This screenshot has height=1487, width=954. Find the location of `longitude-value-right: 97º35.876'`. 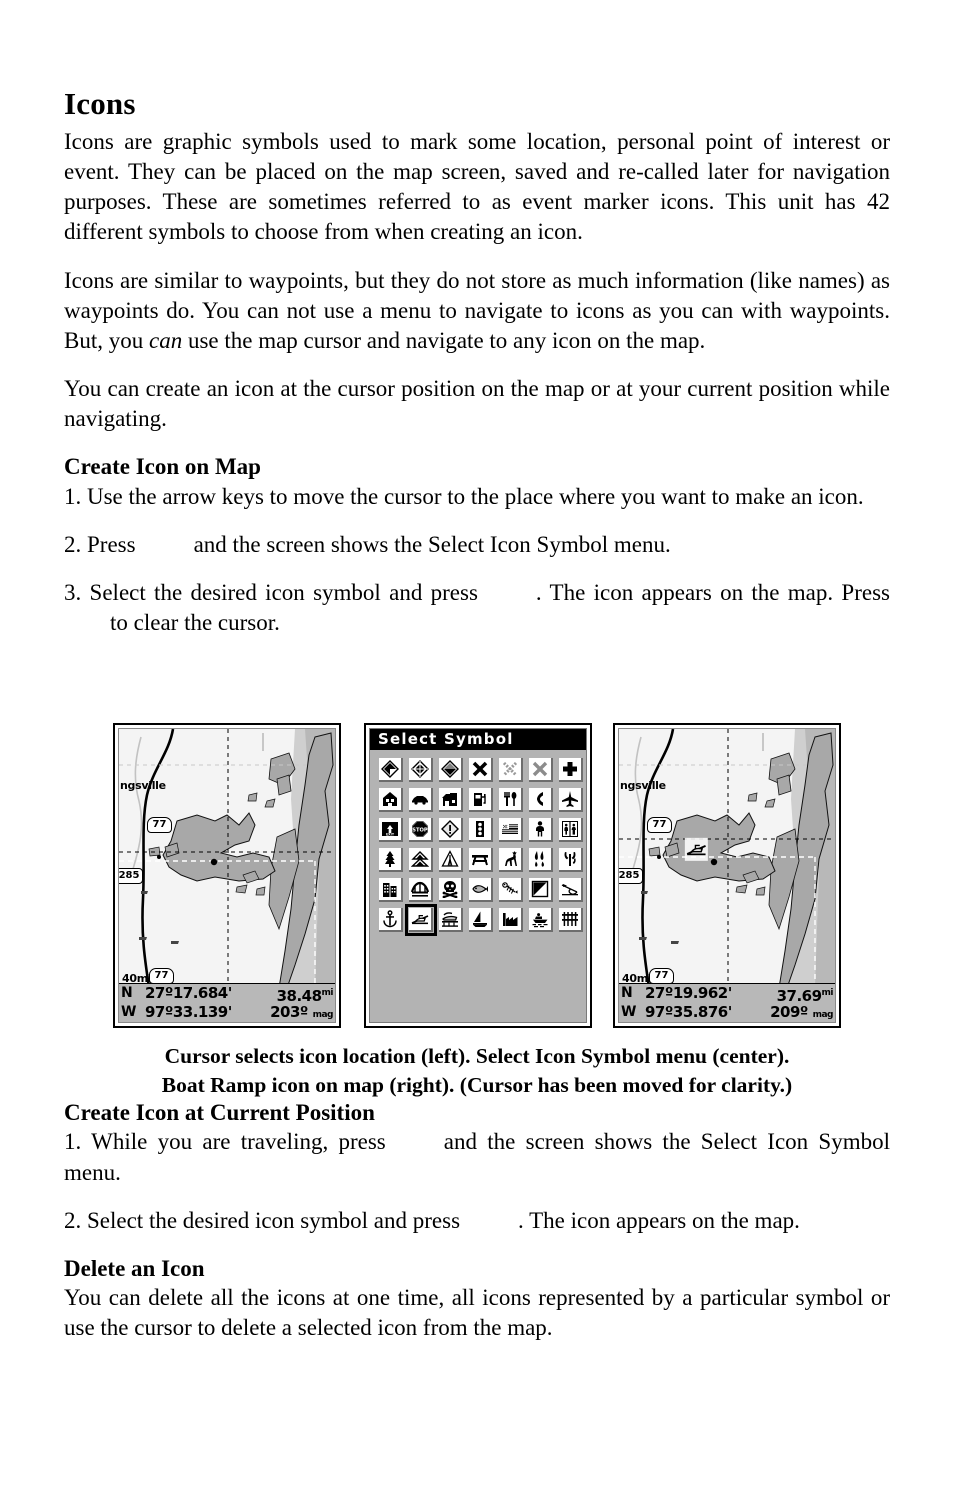

longitude-value-right: 97º35.876' is located at coordinates (688, 1012).